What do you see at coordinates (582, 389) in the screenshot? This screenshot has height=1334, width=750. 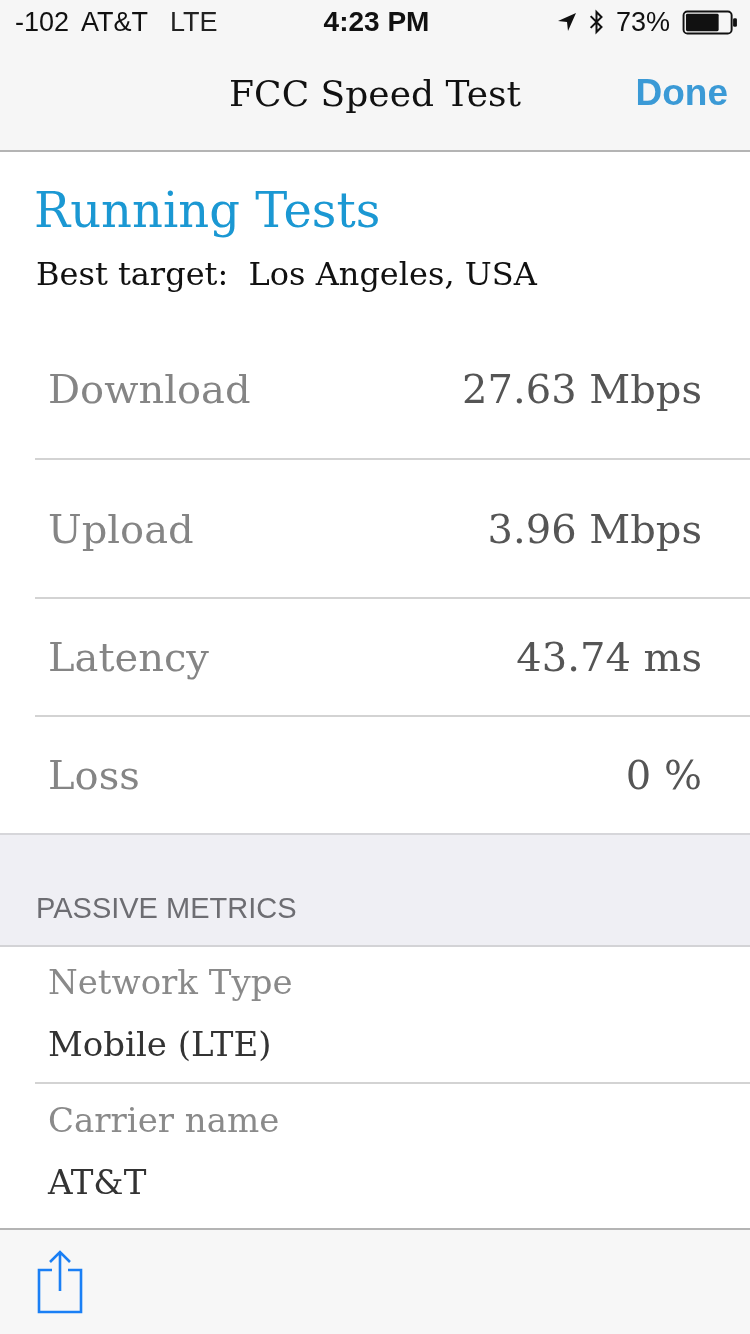 I see `metric-value: 27.63 Mbps` at bounding box center [582, 389].